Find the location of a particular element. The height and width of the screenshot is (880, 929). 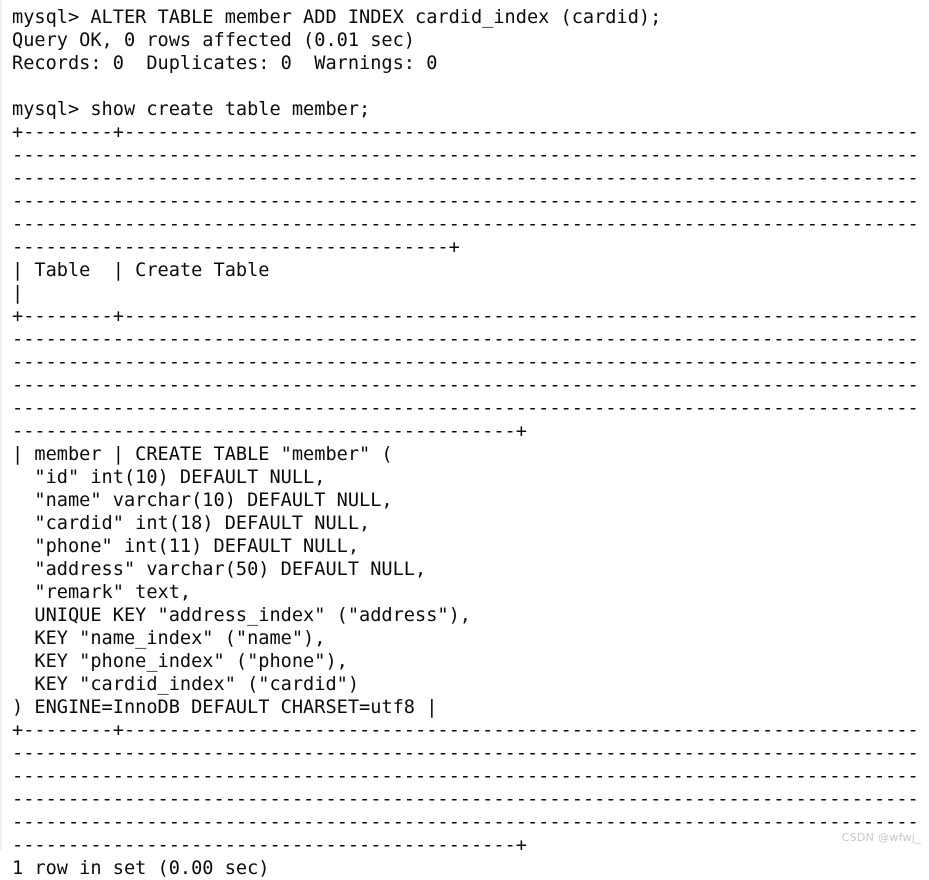

csdn-watermark: CSDN @wfwj_ is located at coordinates (881, 837).